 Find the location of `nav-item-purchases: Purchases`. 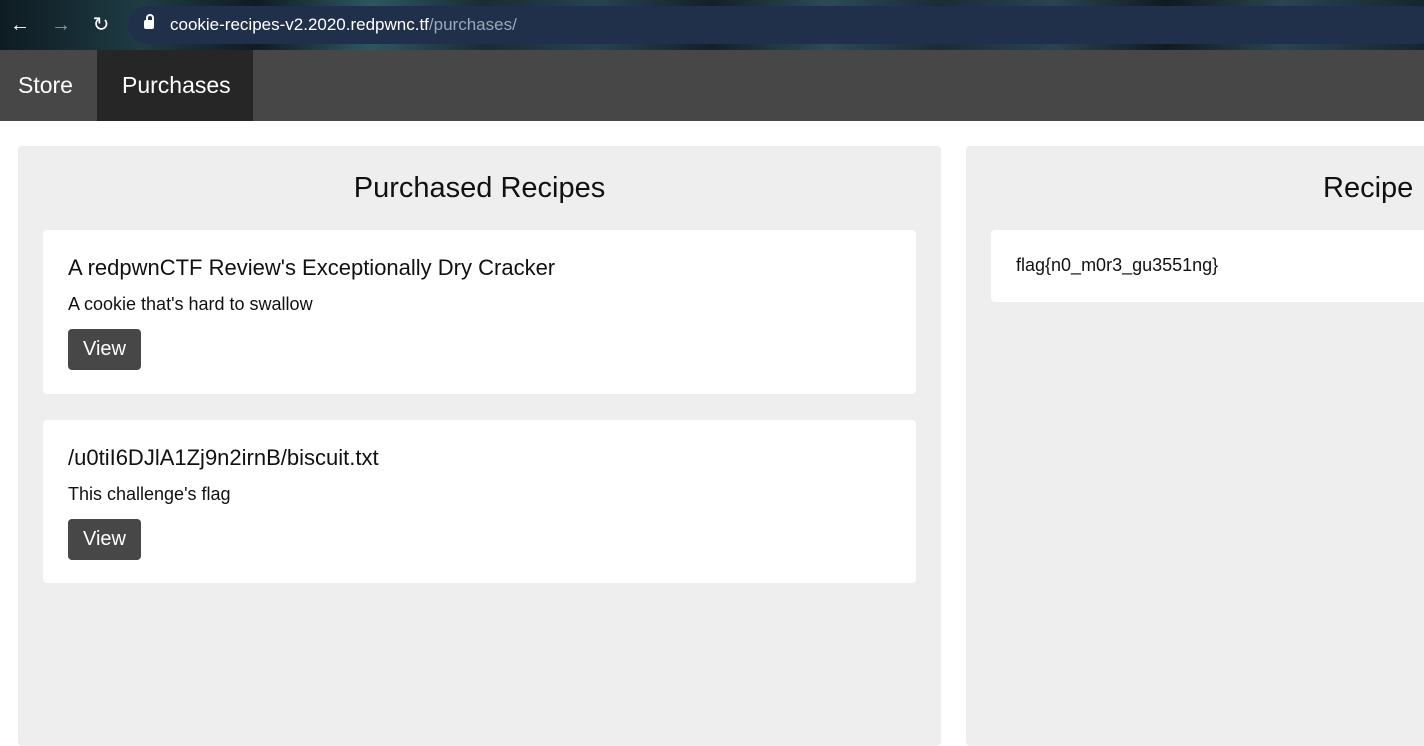

nav-item-purchases: Purchases is located at coordinates (175, 85).